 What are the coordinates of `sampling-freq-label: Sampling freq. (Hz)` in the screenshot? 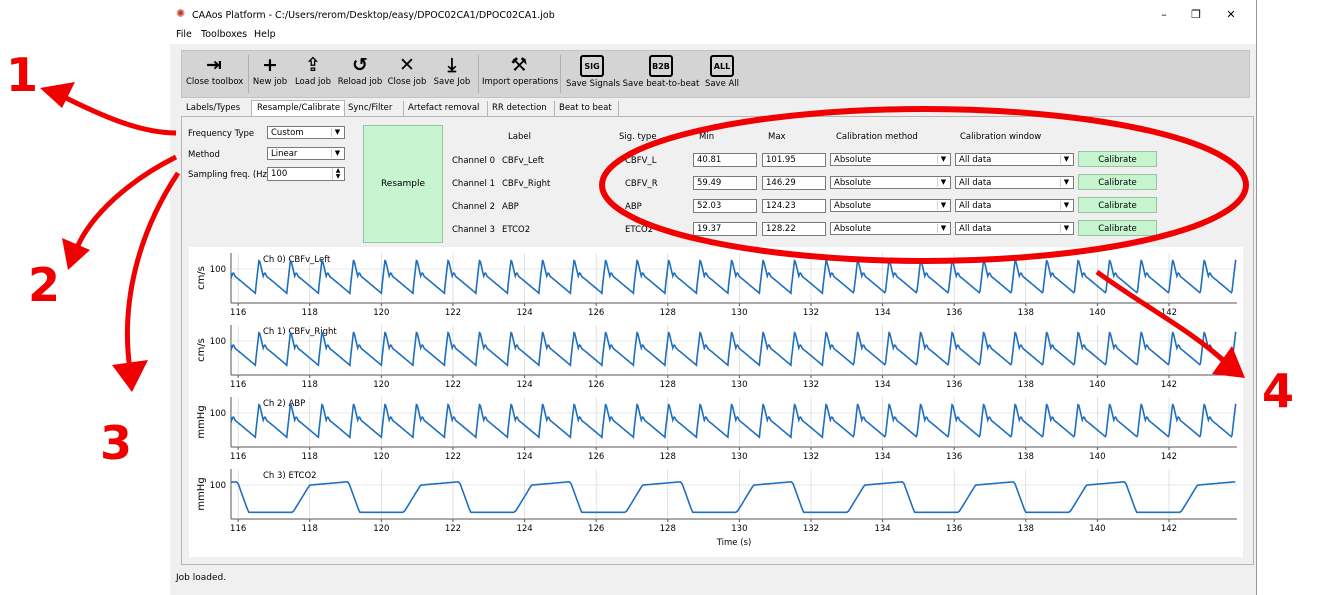 It's located at (229, 175).